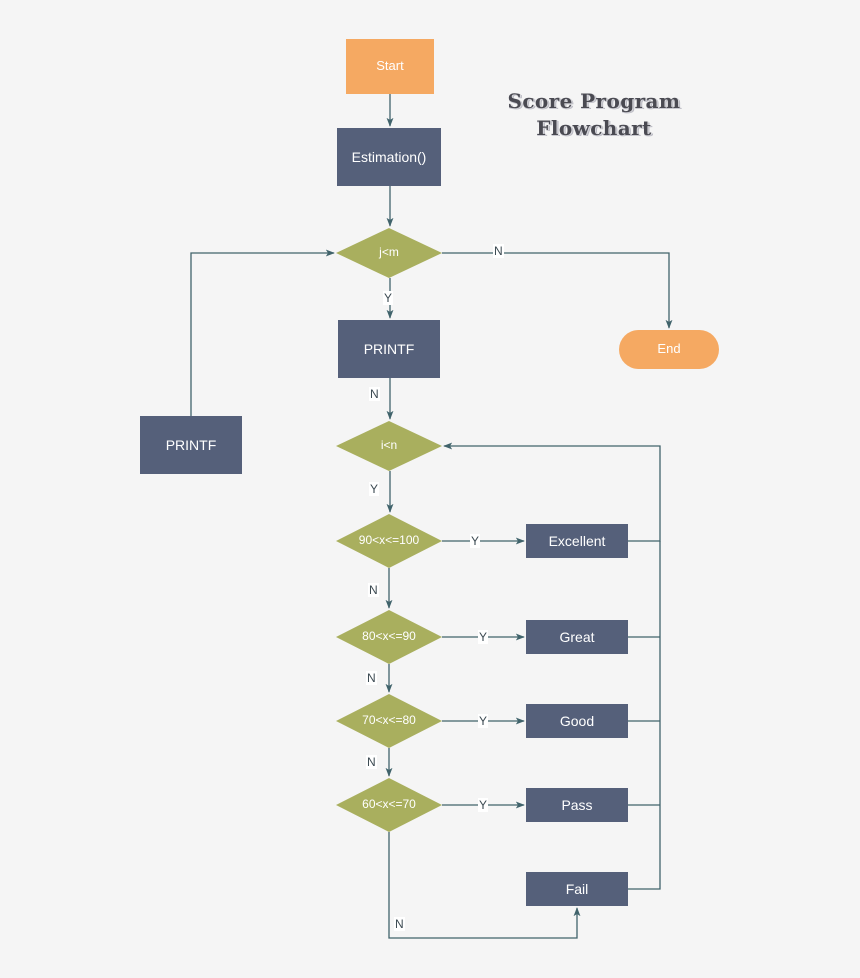 Image resolution: width=860 pixels, height=978 pixels. I want to click on node-decision-jm: j<m, so click(389, 253).